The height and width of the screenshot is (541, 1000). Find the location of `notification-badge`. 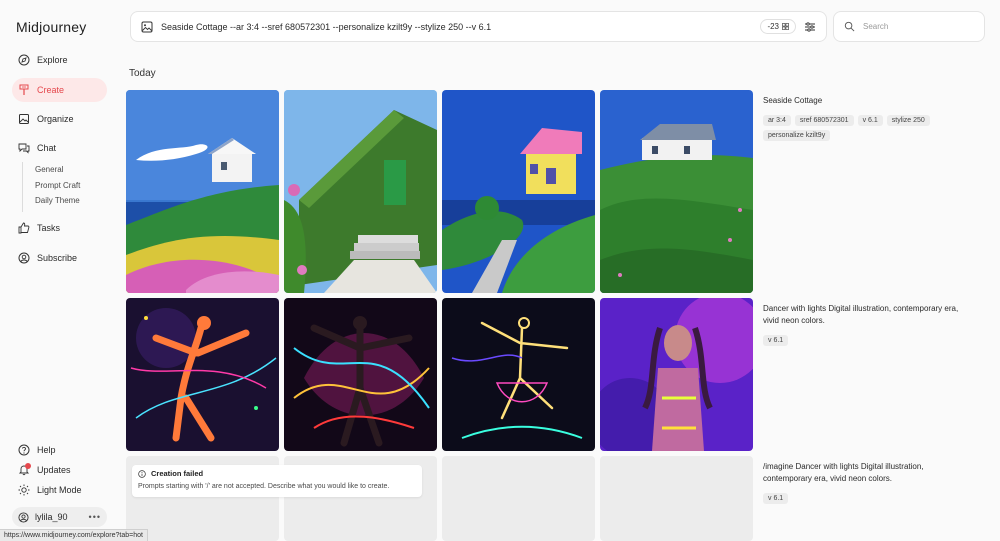

notification-badge is located at coordinates (28, 466).